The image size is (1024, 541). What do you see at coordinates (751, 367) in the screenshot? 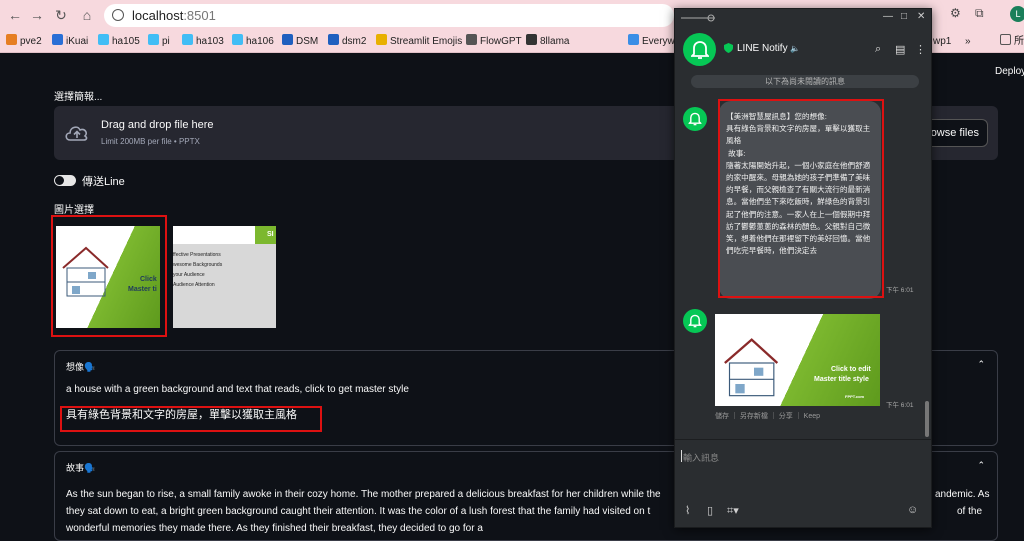
I see `house-illustration` at bounding box center [751, 367].